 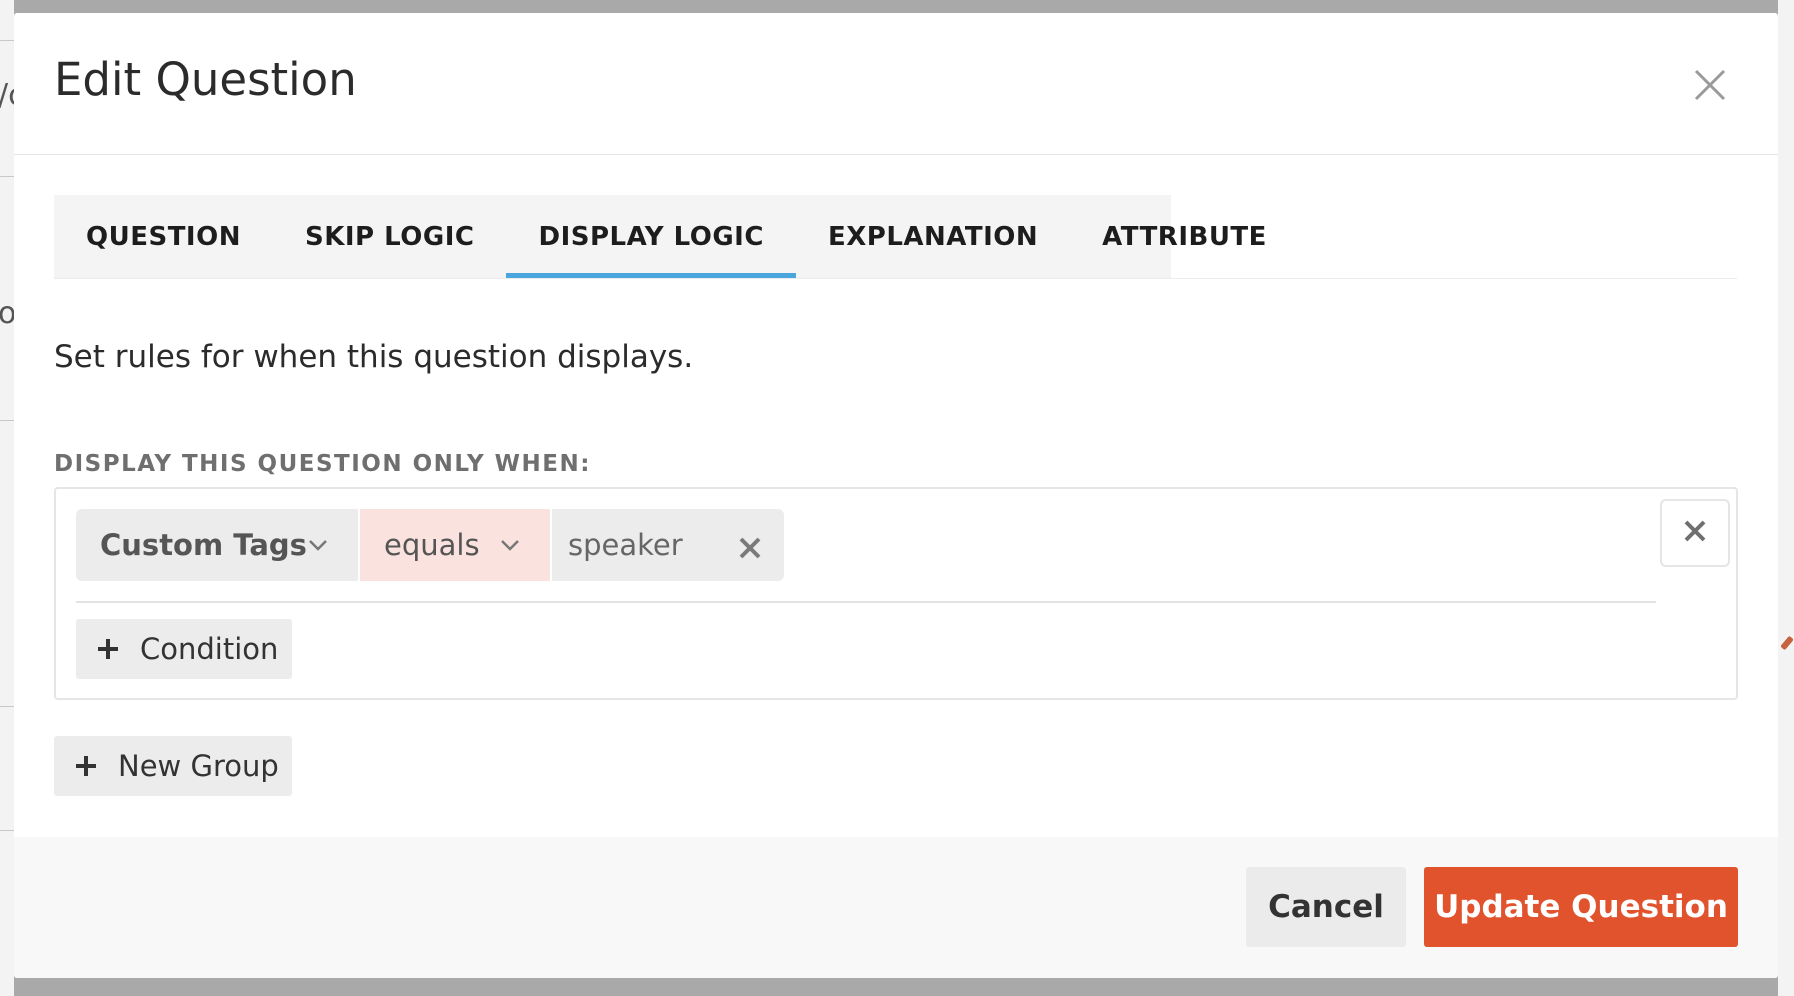 What do you see at coordinates (1787, 643) in the screenshot?
I see `edit-icon` at bounding box center [1787, 643].